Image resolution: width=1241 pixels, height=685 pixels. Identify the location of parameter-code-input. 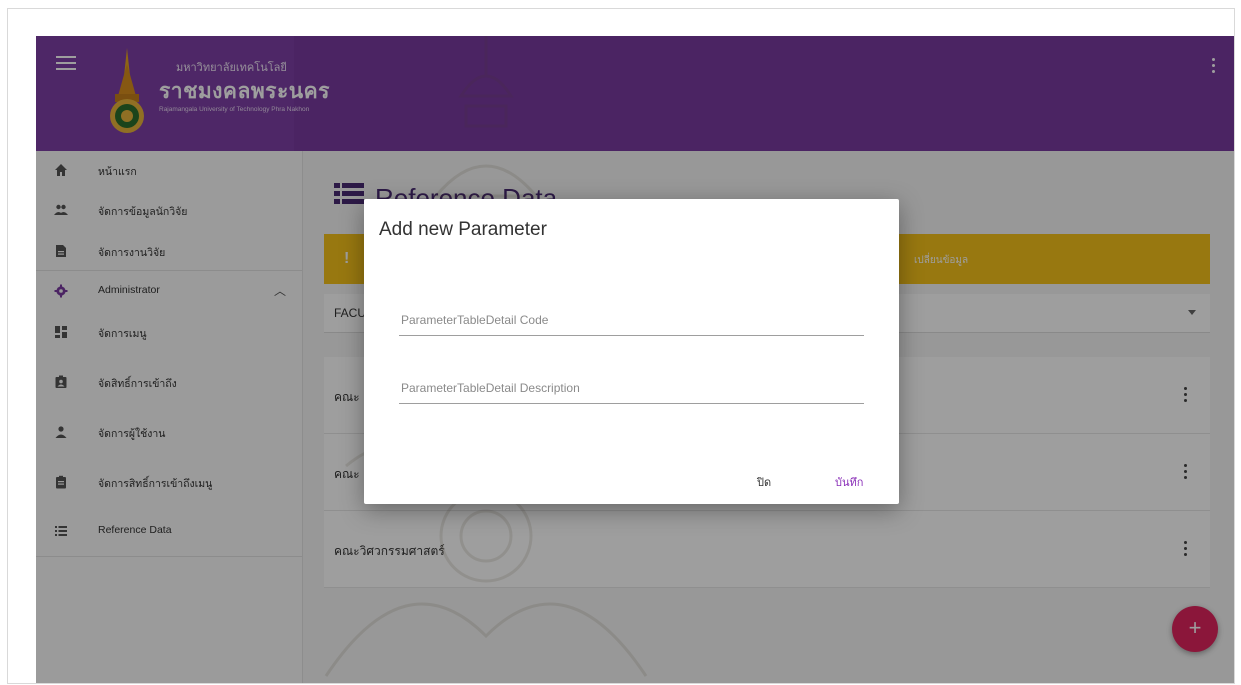
(633, 320).